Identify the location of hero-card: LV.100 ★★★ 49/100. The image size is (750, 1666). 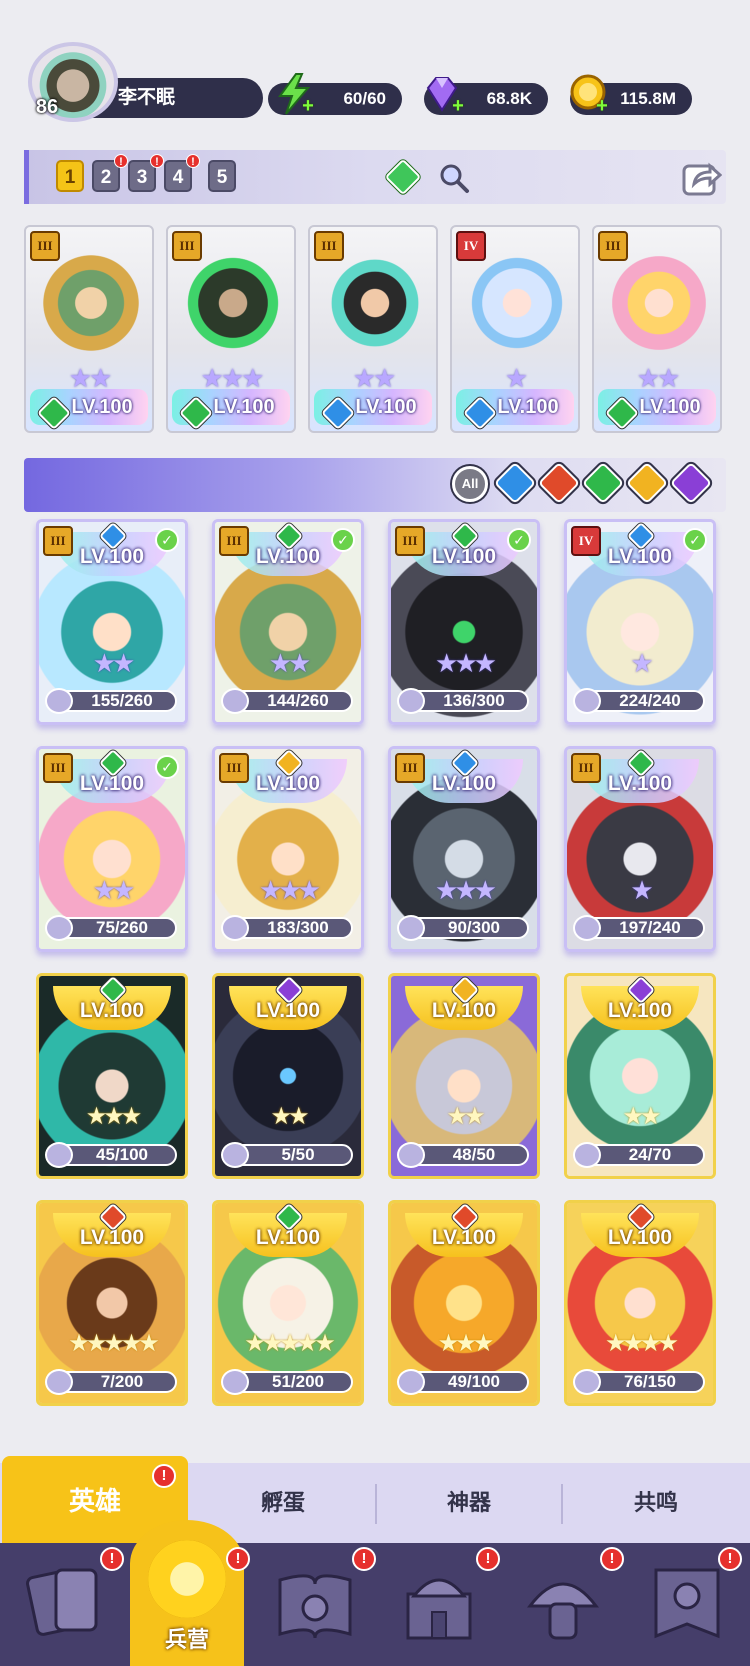
(464, 1303).